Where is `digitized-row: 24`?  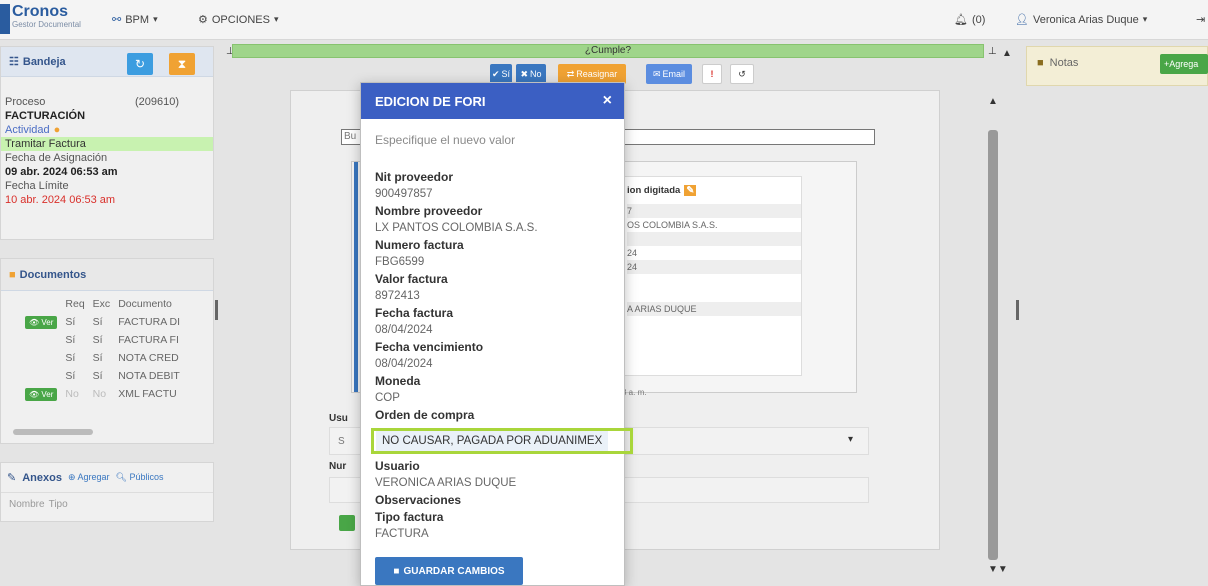
digitized-row: 24 is located at coordinates (714, 267).